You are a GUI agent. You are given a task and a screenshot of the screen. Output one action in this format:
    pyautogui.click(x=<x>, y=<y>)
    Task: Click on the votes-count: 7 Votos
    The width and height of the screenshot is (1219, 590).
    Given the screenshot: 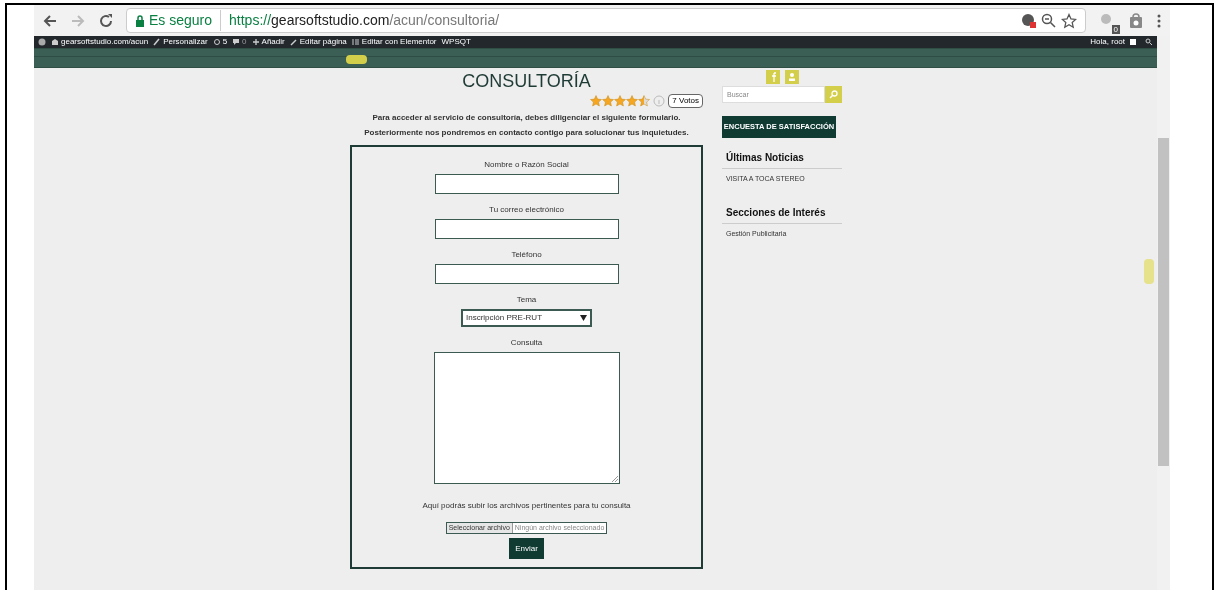 What is the action you would take?
    pyautogui.click(x=685, y=101)
    